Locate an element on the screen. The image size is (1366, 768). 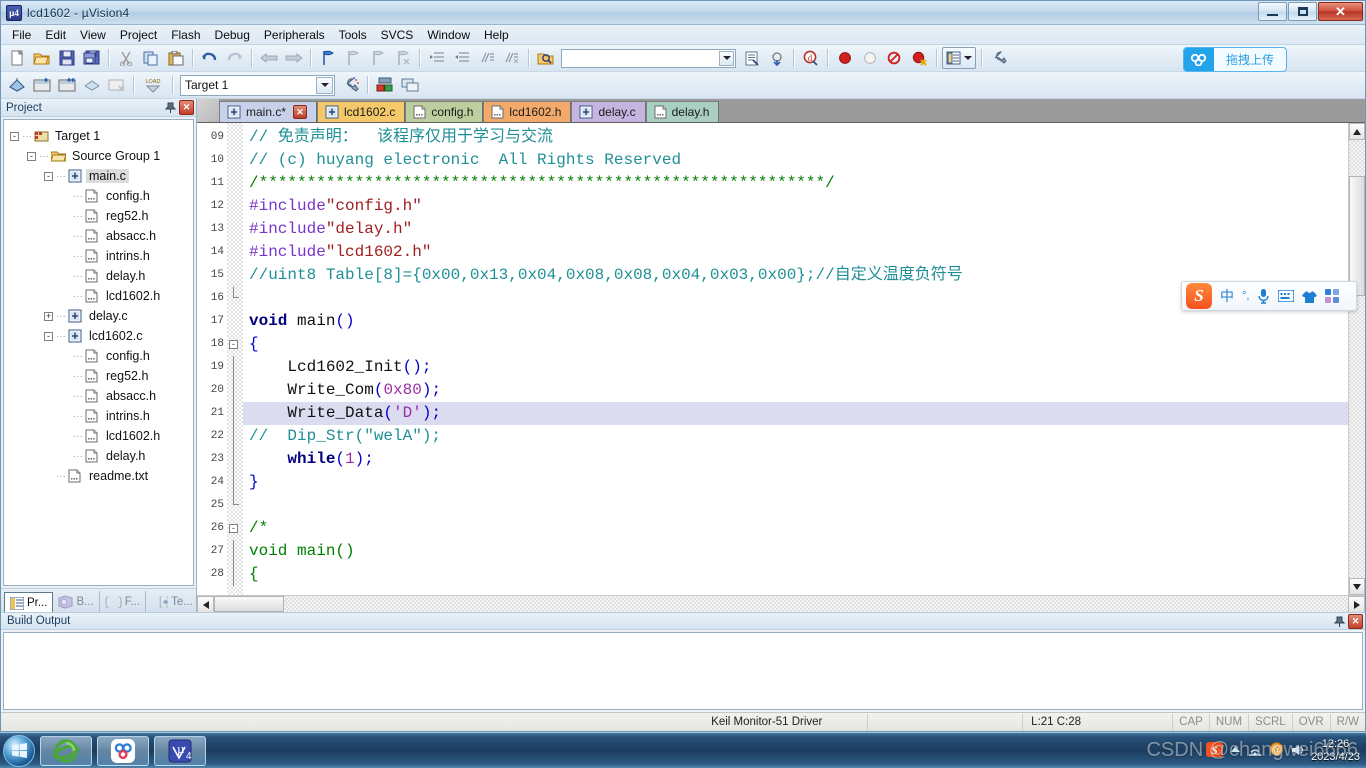
code-line: // 免责声明： 该程序仅用于学习与交流 is located at coordinates (795, 137).